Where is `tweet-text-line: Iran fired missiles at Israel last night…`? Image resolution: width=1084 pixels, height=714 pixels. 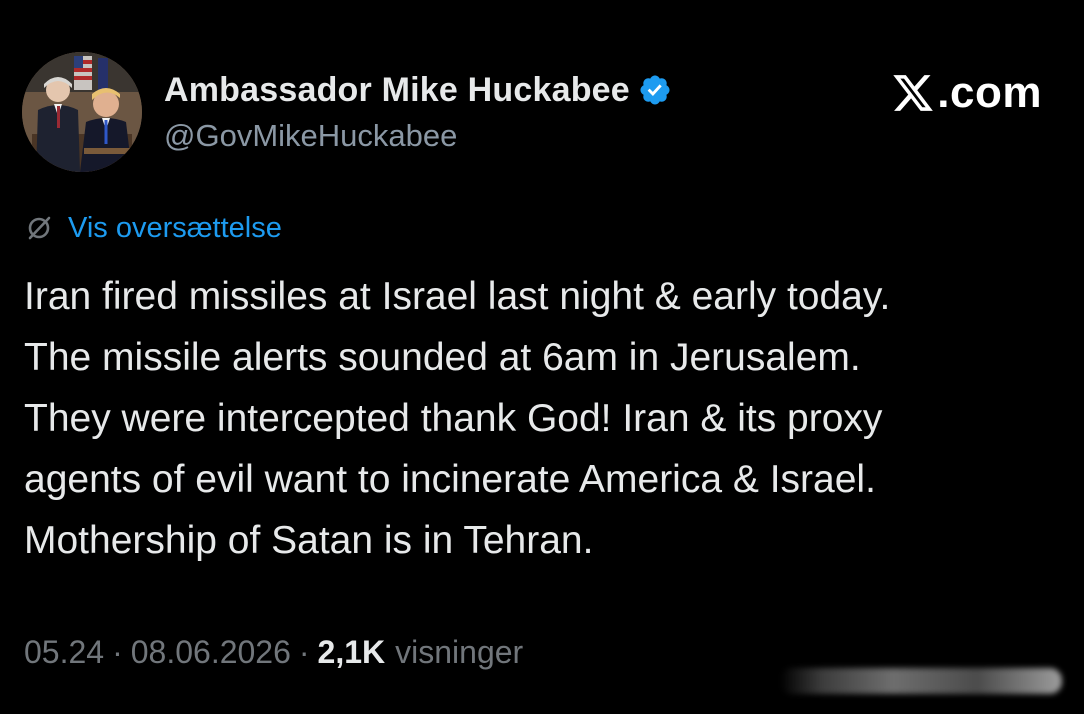
tweet-text-line: Iran fired missiles at Israel last night… is located at coordinates (457, 296).